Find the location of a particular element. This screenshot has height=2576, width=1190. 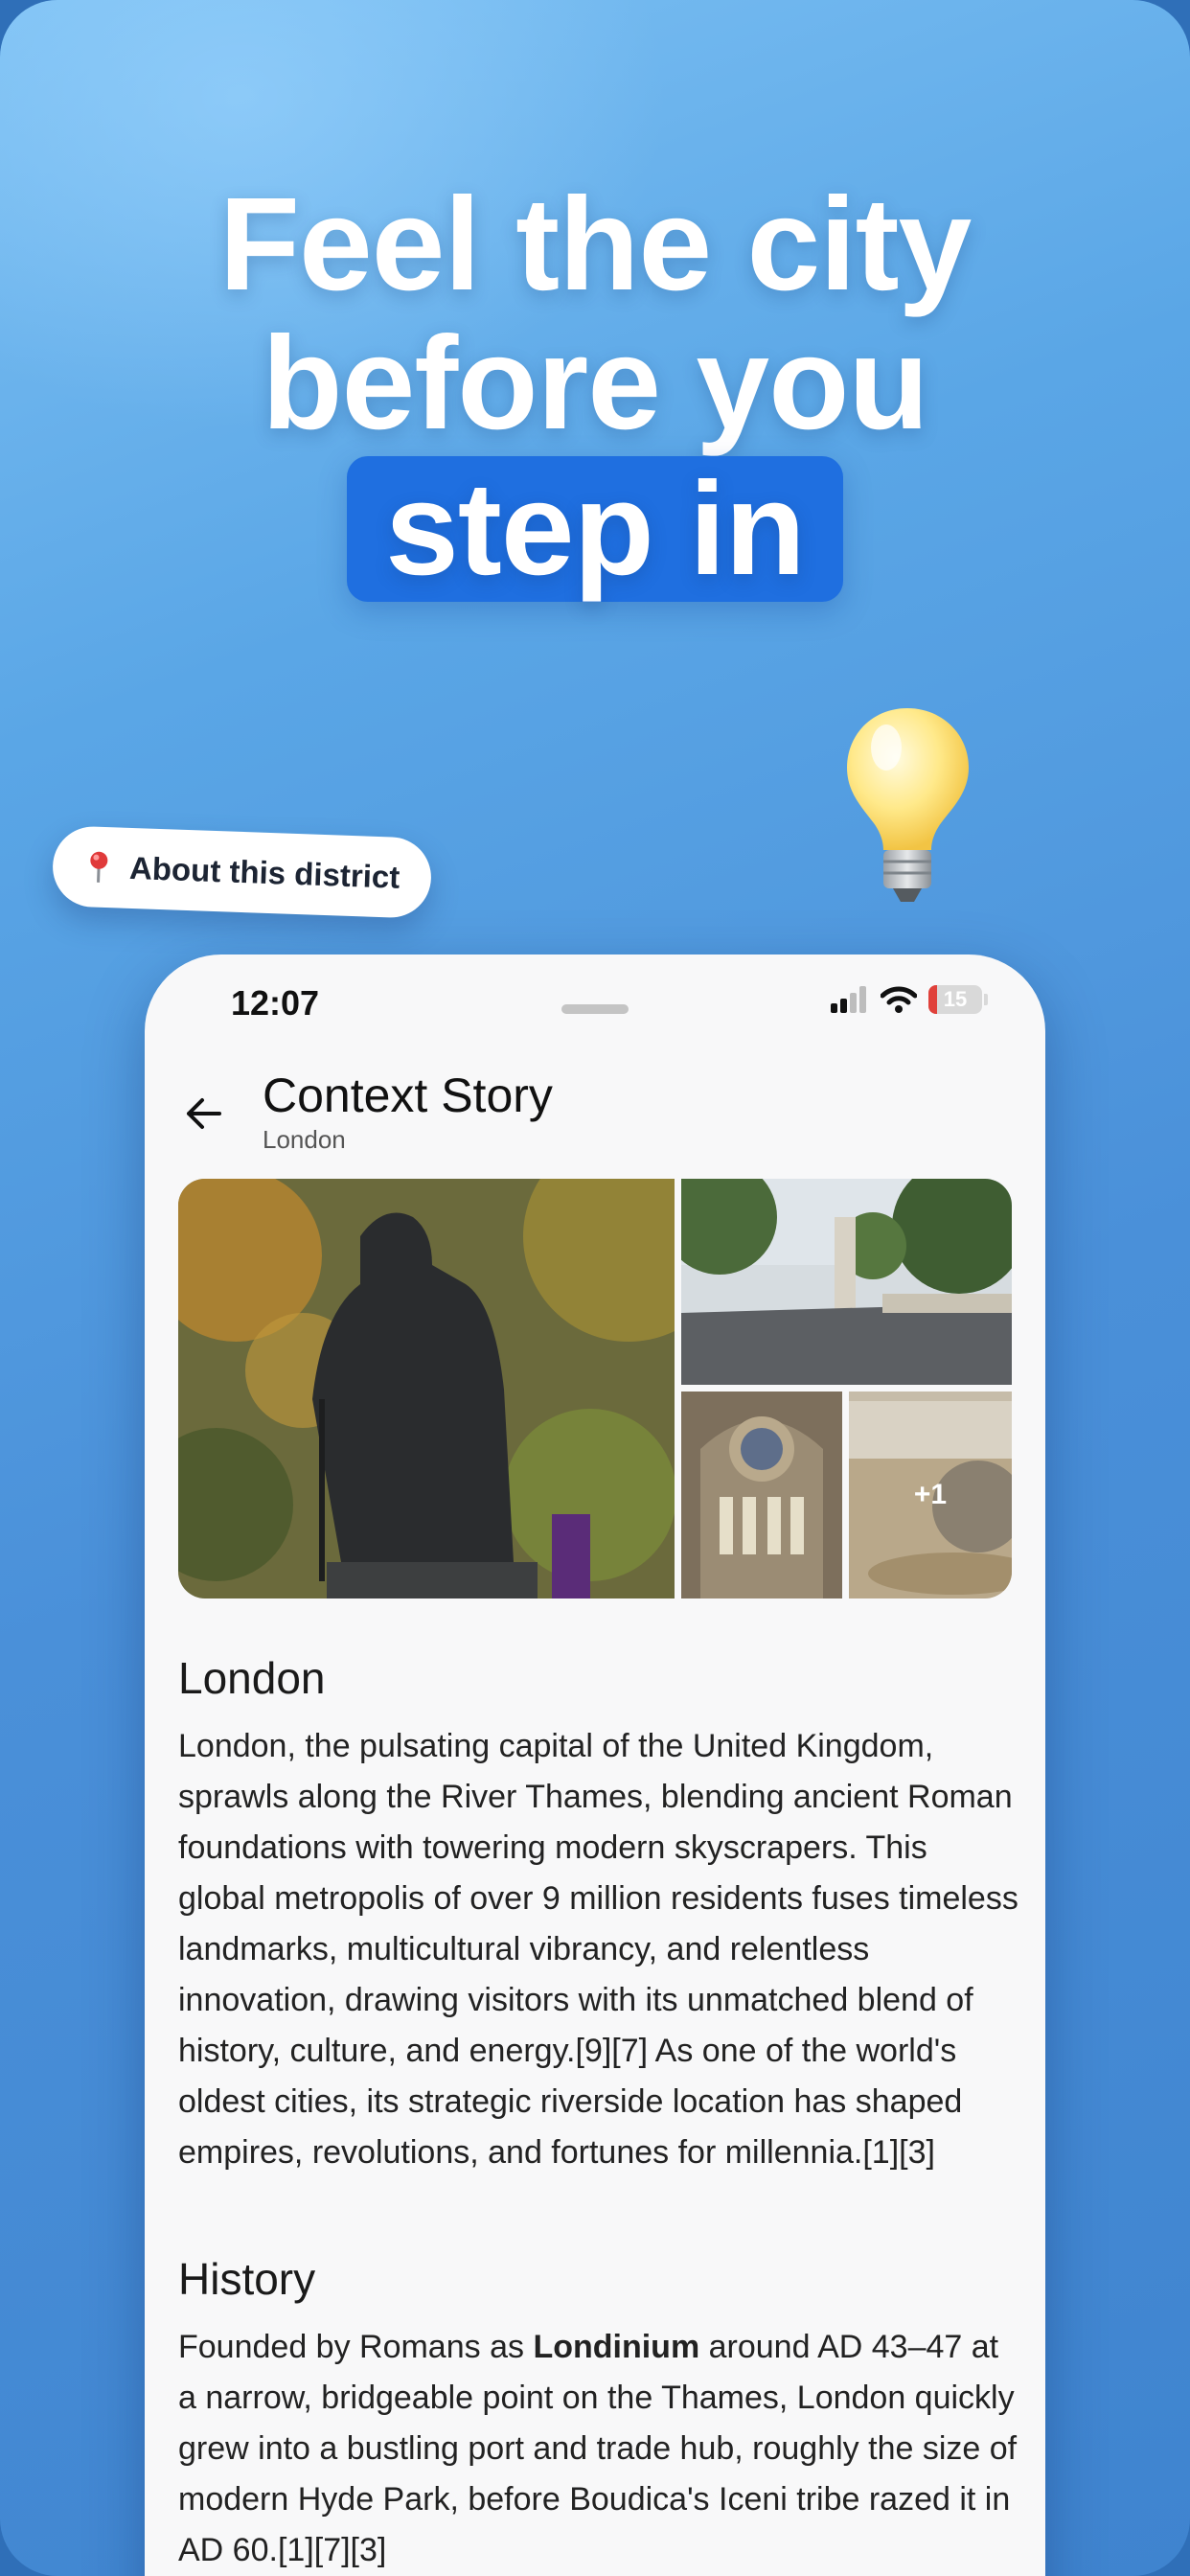

headline-line-3: step in is located at coordinates (595, 529).